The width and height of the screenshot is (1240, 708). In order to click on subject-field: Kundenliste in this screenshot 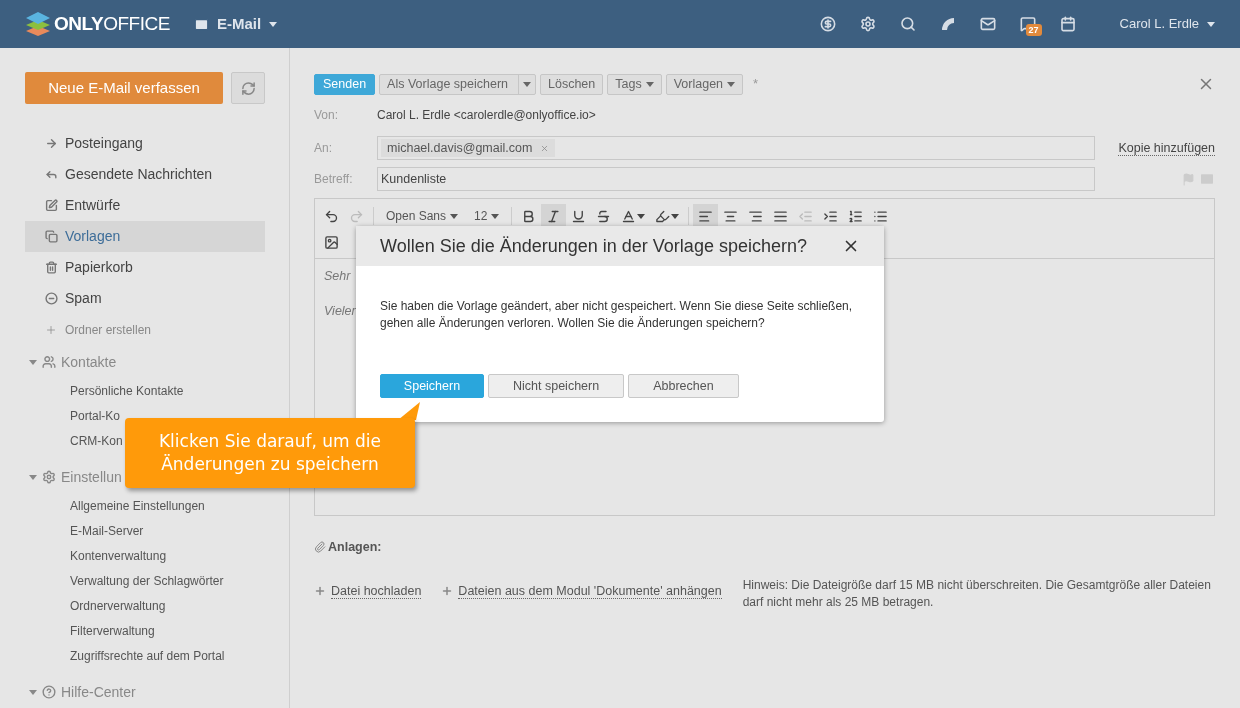, I will do `click(736, 179)`.